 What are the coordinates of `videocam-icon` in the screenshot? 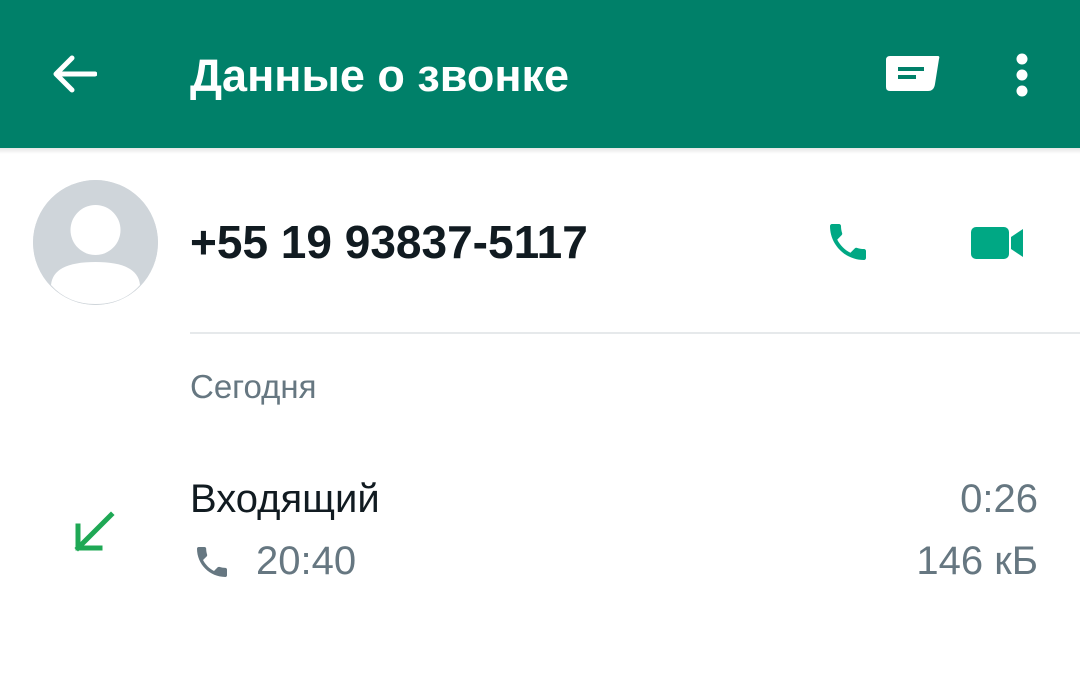 It's located at (997, 243).